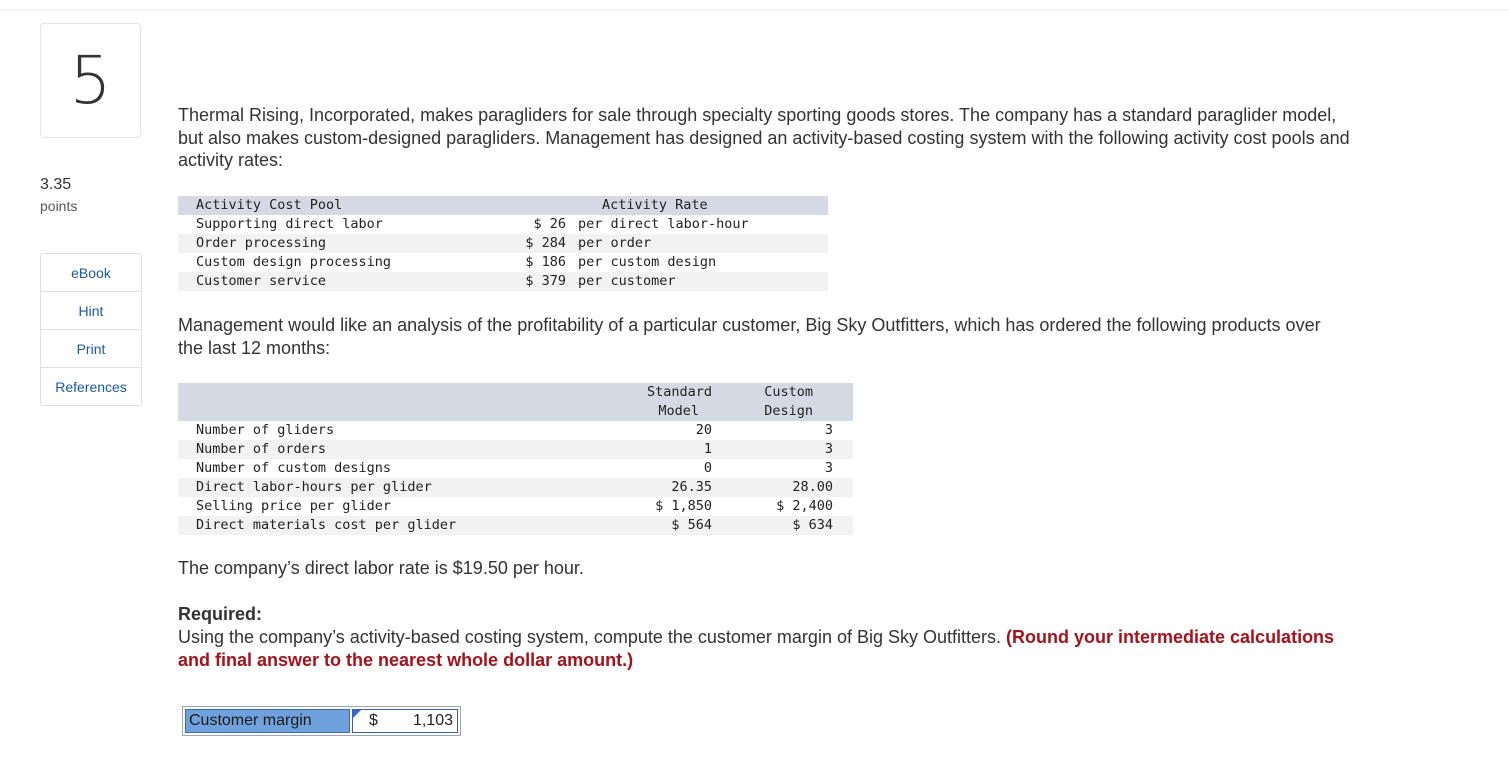 The width and height of the screenshot is (1509, 777). What do you see at coordinates (515, 449) in the screenshot?
I see `table-row: Number of orders 1 3` at bounding box center [515, 449].